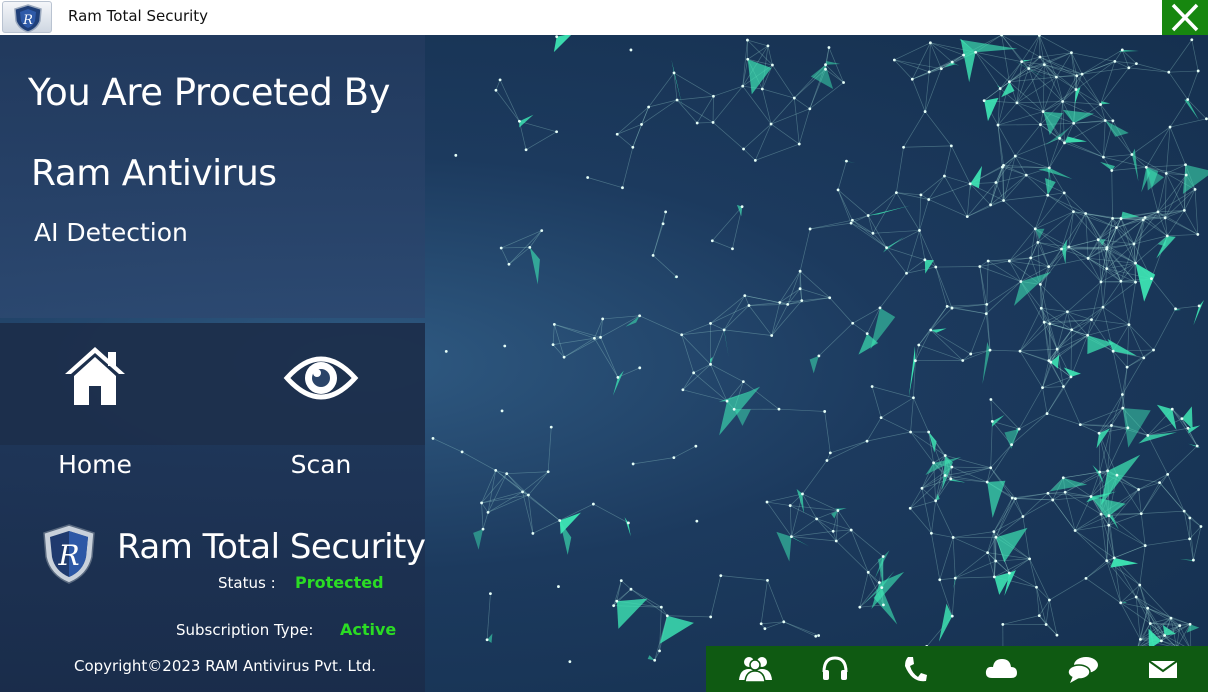 This screenshot has height=692, width=1208. What do you see at coordinates (1001, 669) in the screenshot?
I see `cloud-button` at bounding box center [1001, 669].